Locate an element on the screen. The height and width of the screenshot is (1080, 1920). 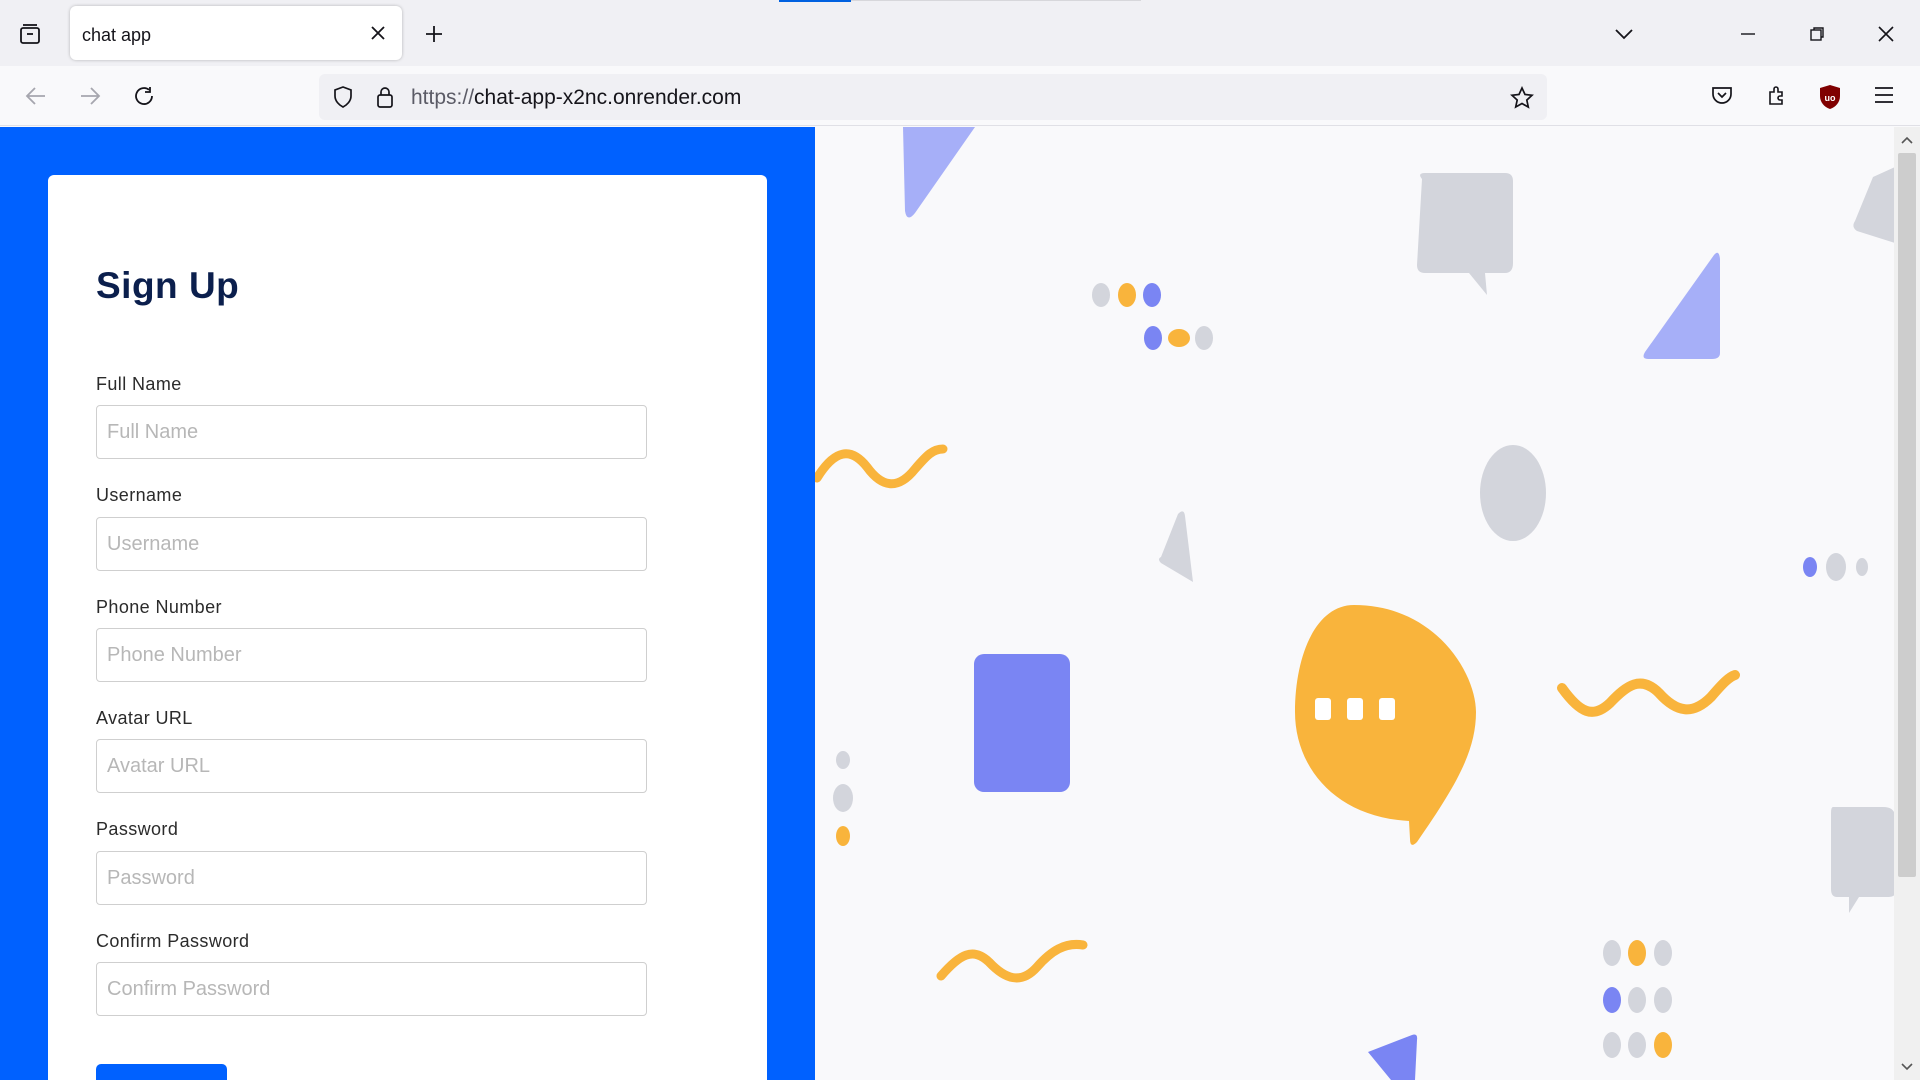
star-icon is located at coordinates (1522, 98).